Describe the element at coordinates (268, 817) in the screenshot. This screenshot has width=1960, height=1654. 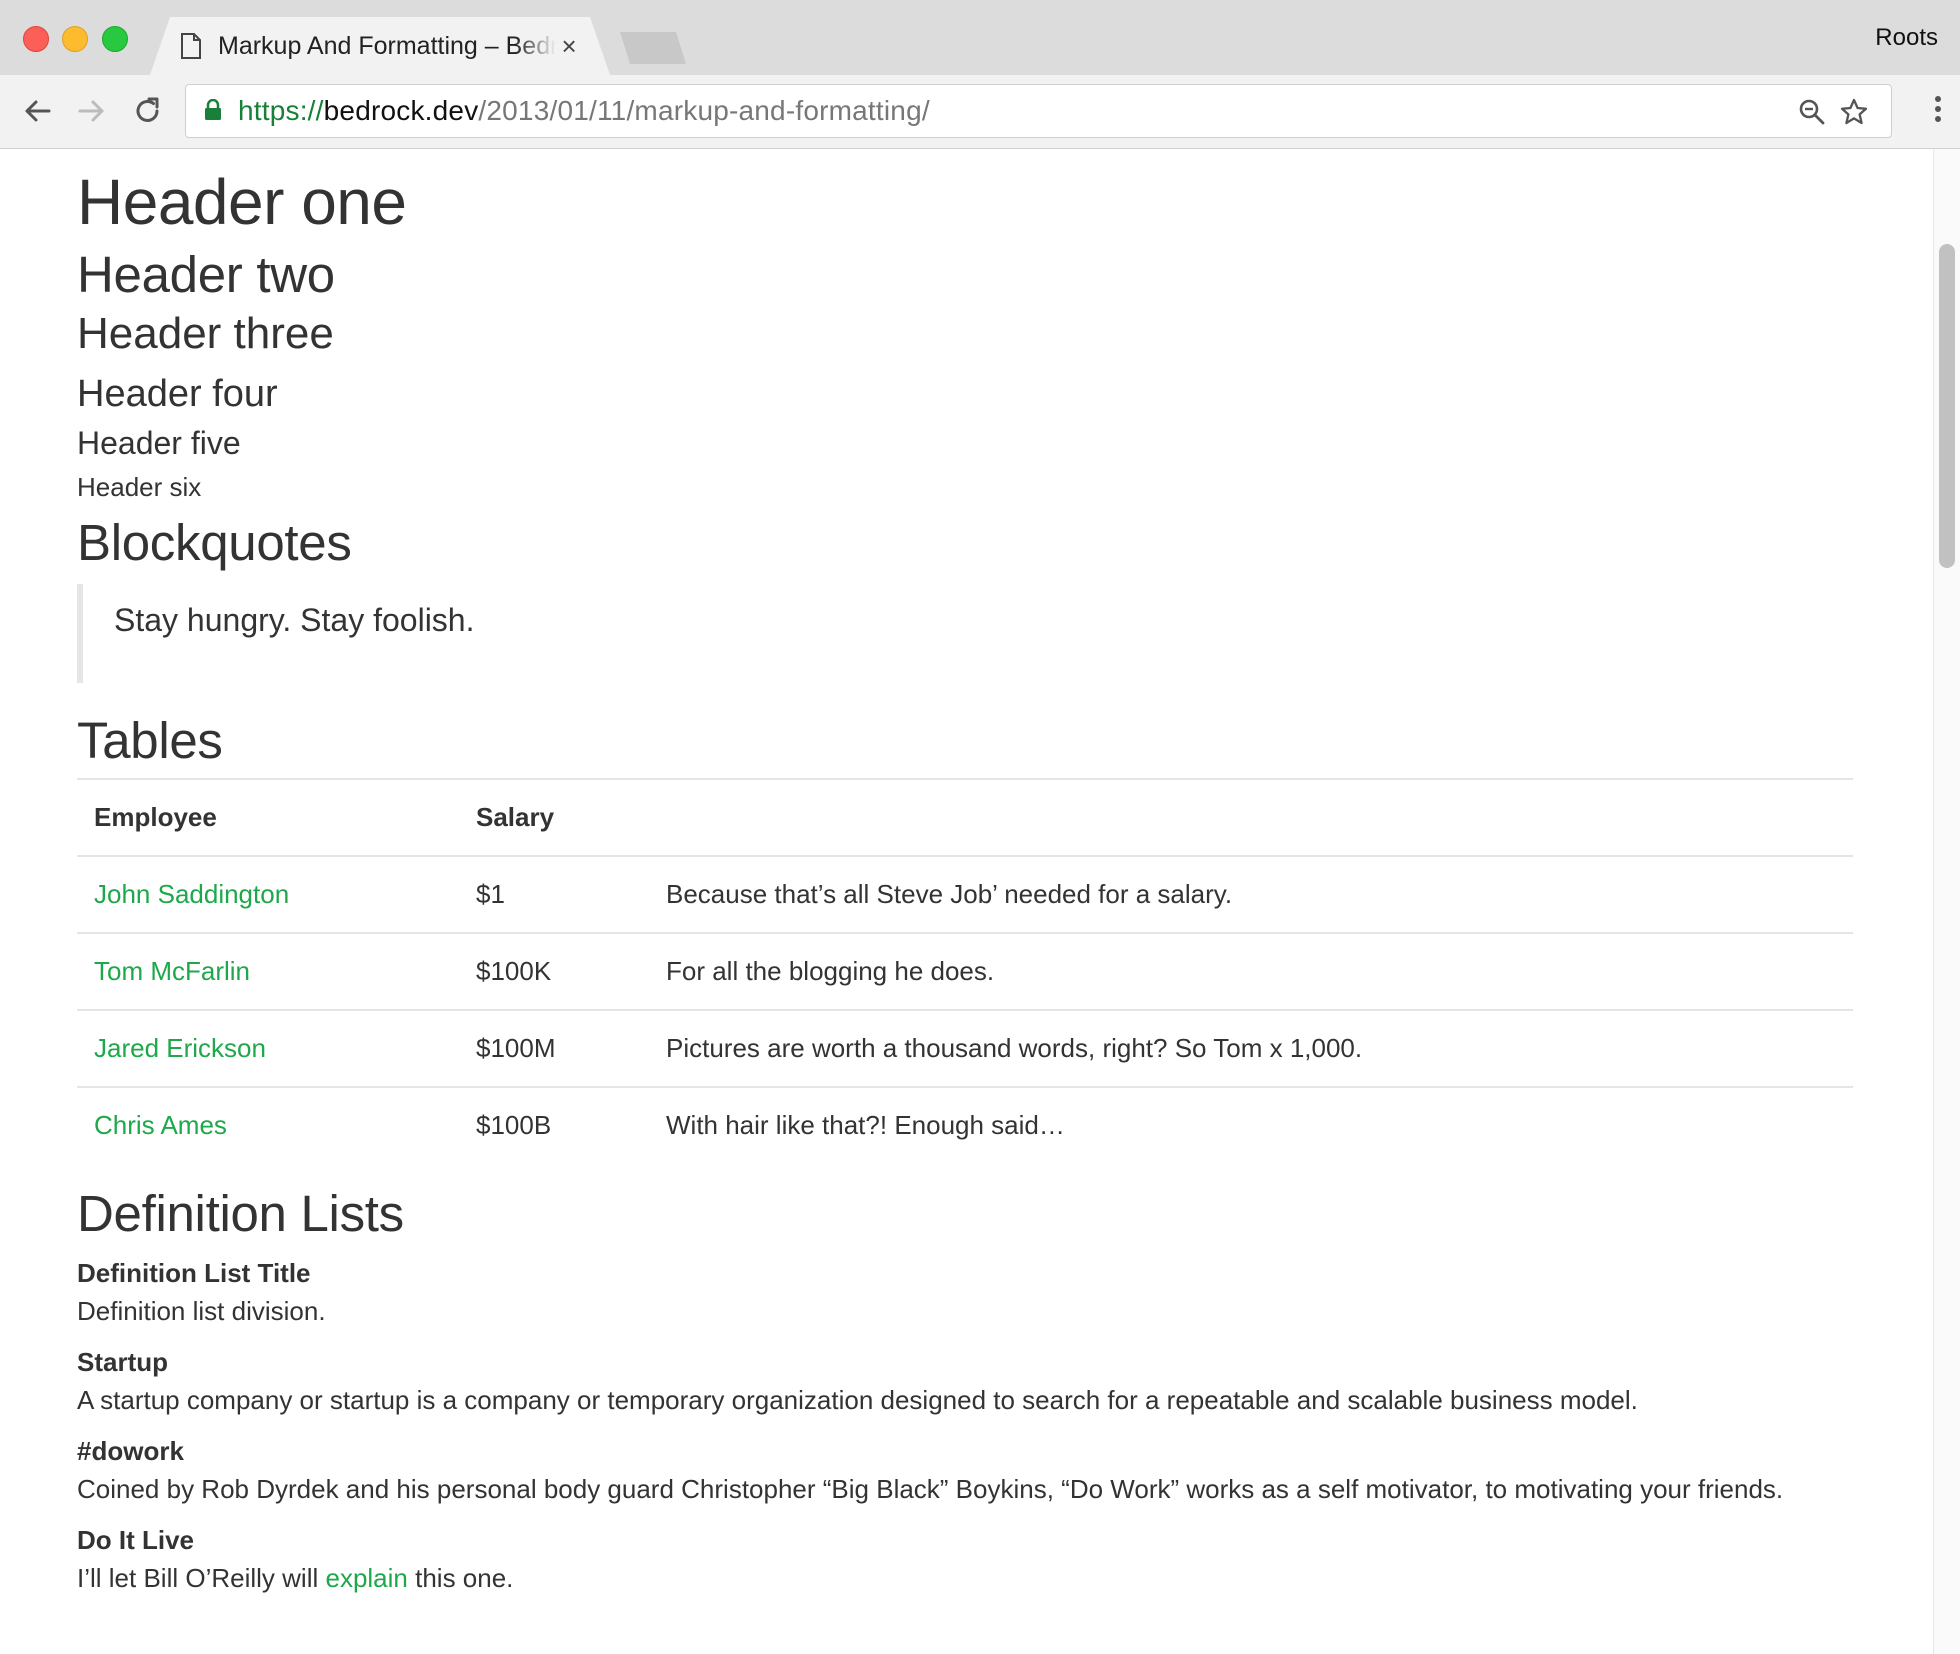
I see `column-header-employee: Employee` at that location.